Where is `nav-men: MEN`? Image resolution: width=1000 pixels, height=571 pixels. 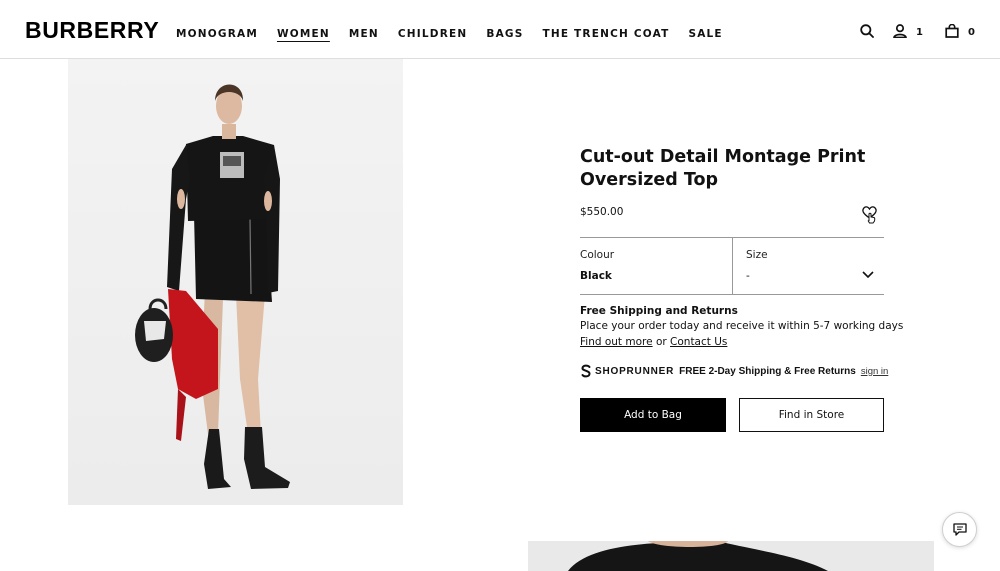 nav-men: MEN is located at coordinates (364, 34).